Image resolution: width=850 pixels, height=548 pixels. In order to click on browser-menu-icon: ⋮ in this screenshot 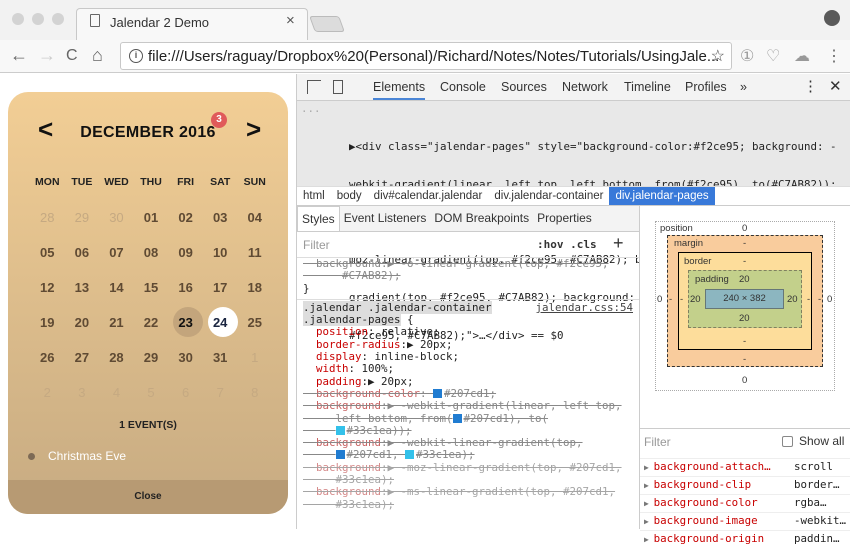, I will do `click(834, 56)`.